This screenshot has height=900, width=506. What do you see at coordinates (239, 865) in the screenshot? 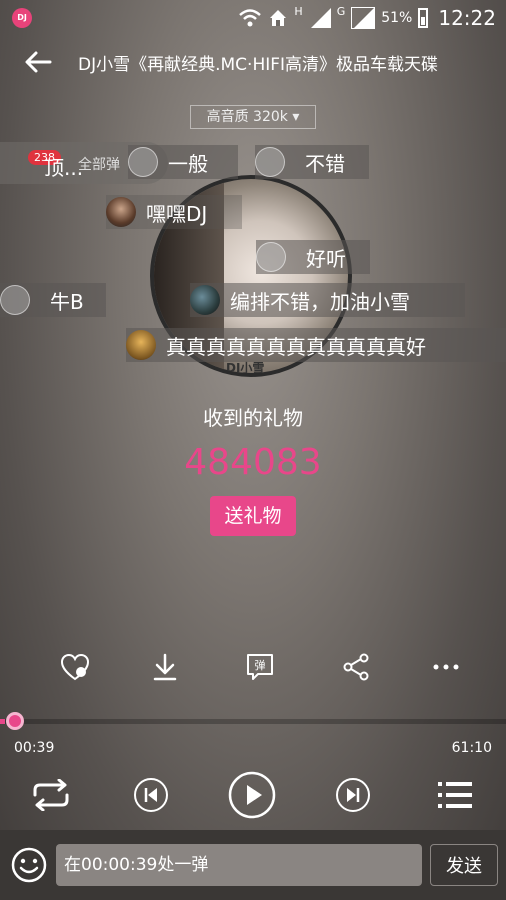
I see `danmaku-input` at bounding box center [239, 865].